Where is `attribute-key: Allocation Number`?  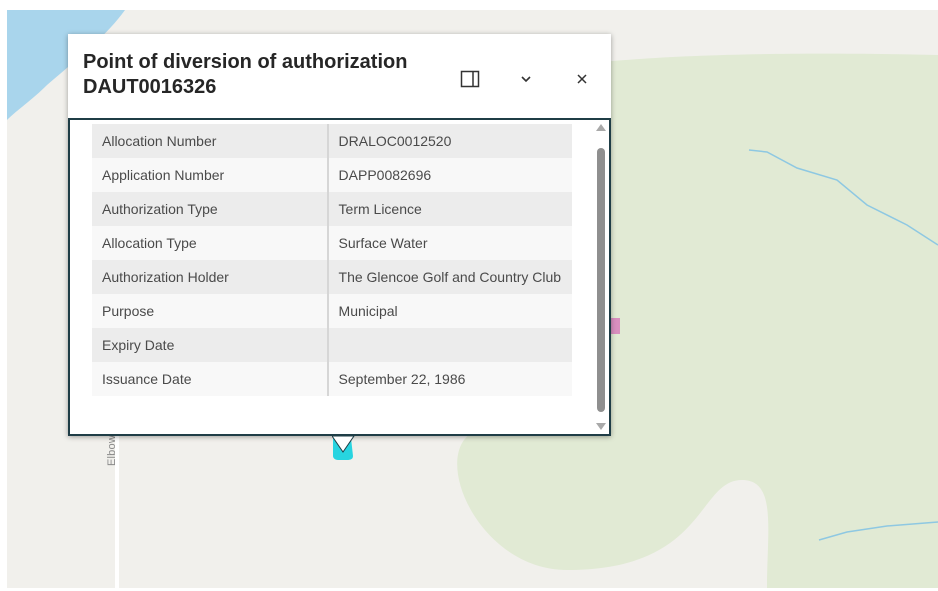
attribute-key: Allocation Number is located at coordinates (210, 141).